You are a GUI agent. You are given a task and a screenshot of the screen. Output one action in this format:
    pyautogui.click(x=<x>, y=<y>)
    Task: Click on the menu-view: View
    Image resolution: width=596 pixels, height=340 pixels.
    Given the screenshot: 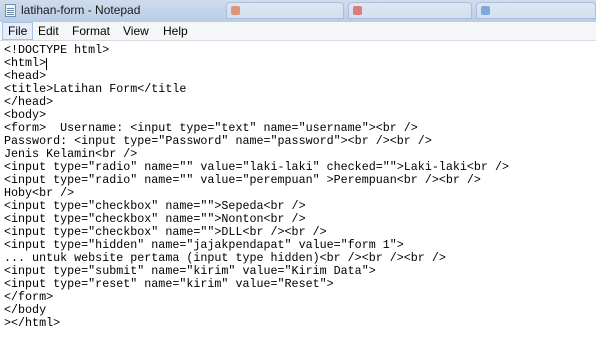 What is the action you would take?
    pyautogui.click(x=136, y=31)
    